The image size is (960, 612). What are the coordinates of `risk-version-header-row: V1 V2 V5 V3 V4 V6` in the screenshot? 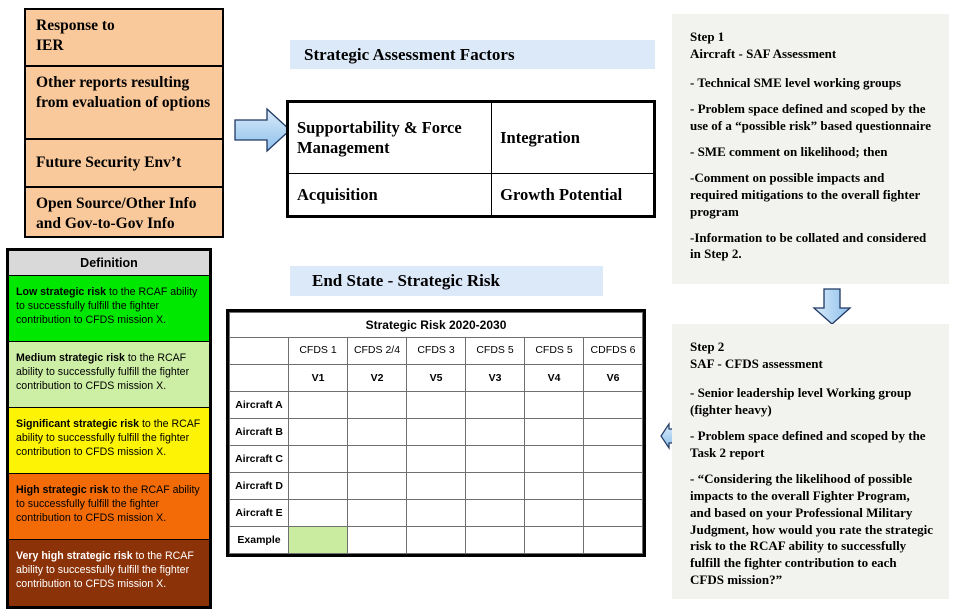 It's located at (436, 378).